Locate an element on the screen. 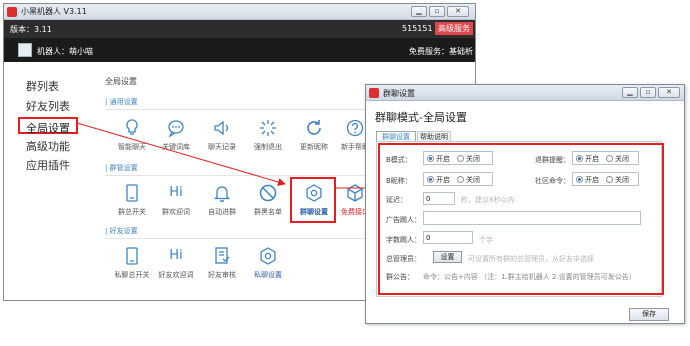 The width and height of the screenshot is (690, 346). bulb-icon is located at coordinates (132, 127).